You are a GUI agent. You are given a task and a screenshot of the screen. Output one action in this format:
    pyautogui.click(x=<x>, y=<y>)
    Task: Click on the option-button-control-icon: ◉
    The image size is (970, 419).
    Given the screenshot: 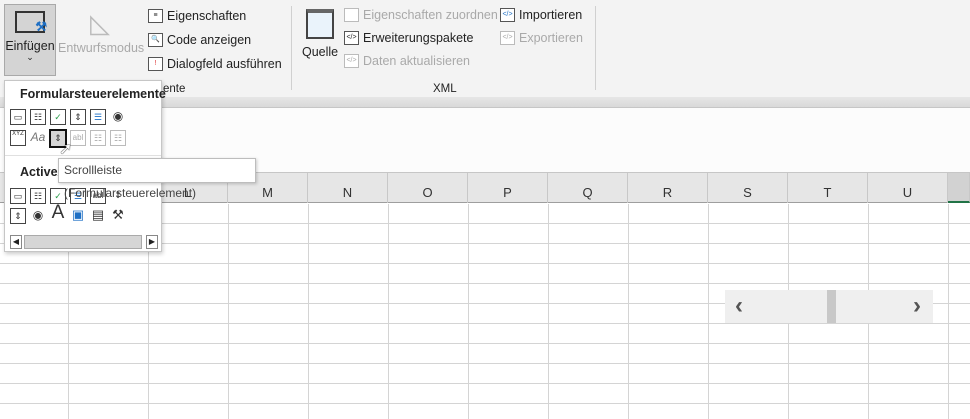 What is the action you would take?
    pyautogui.click(x=118, y=117)
    